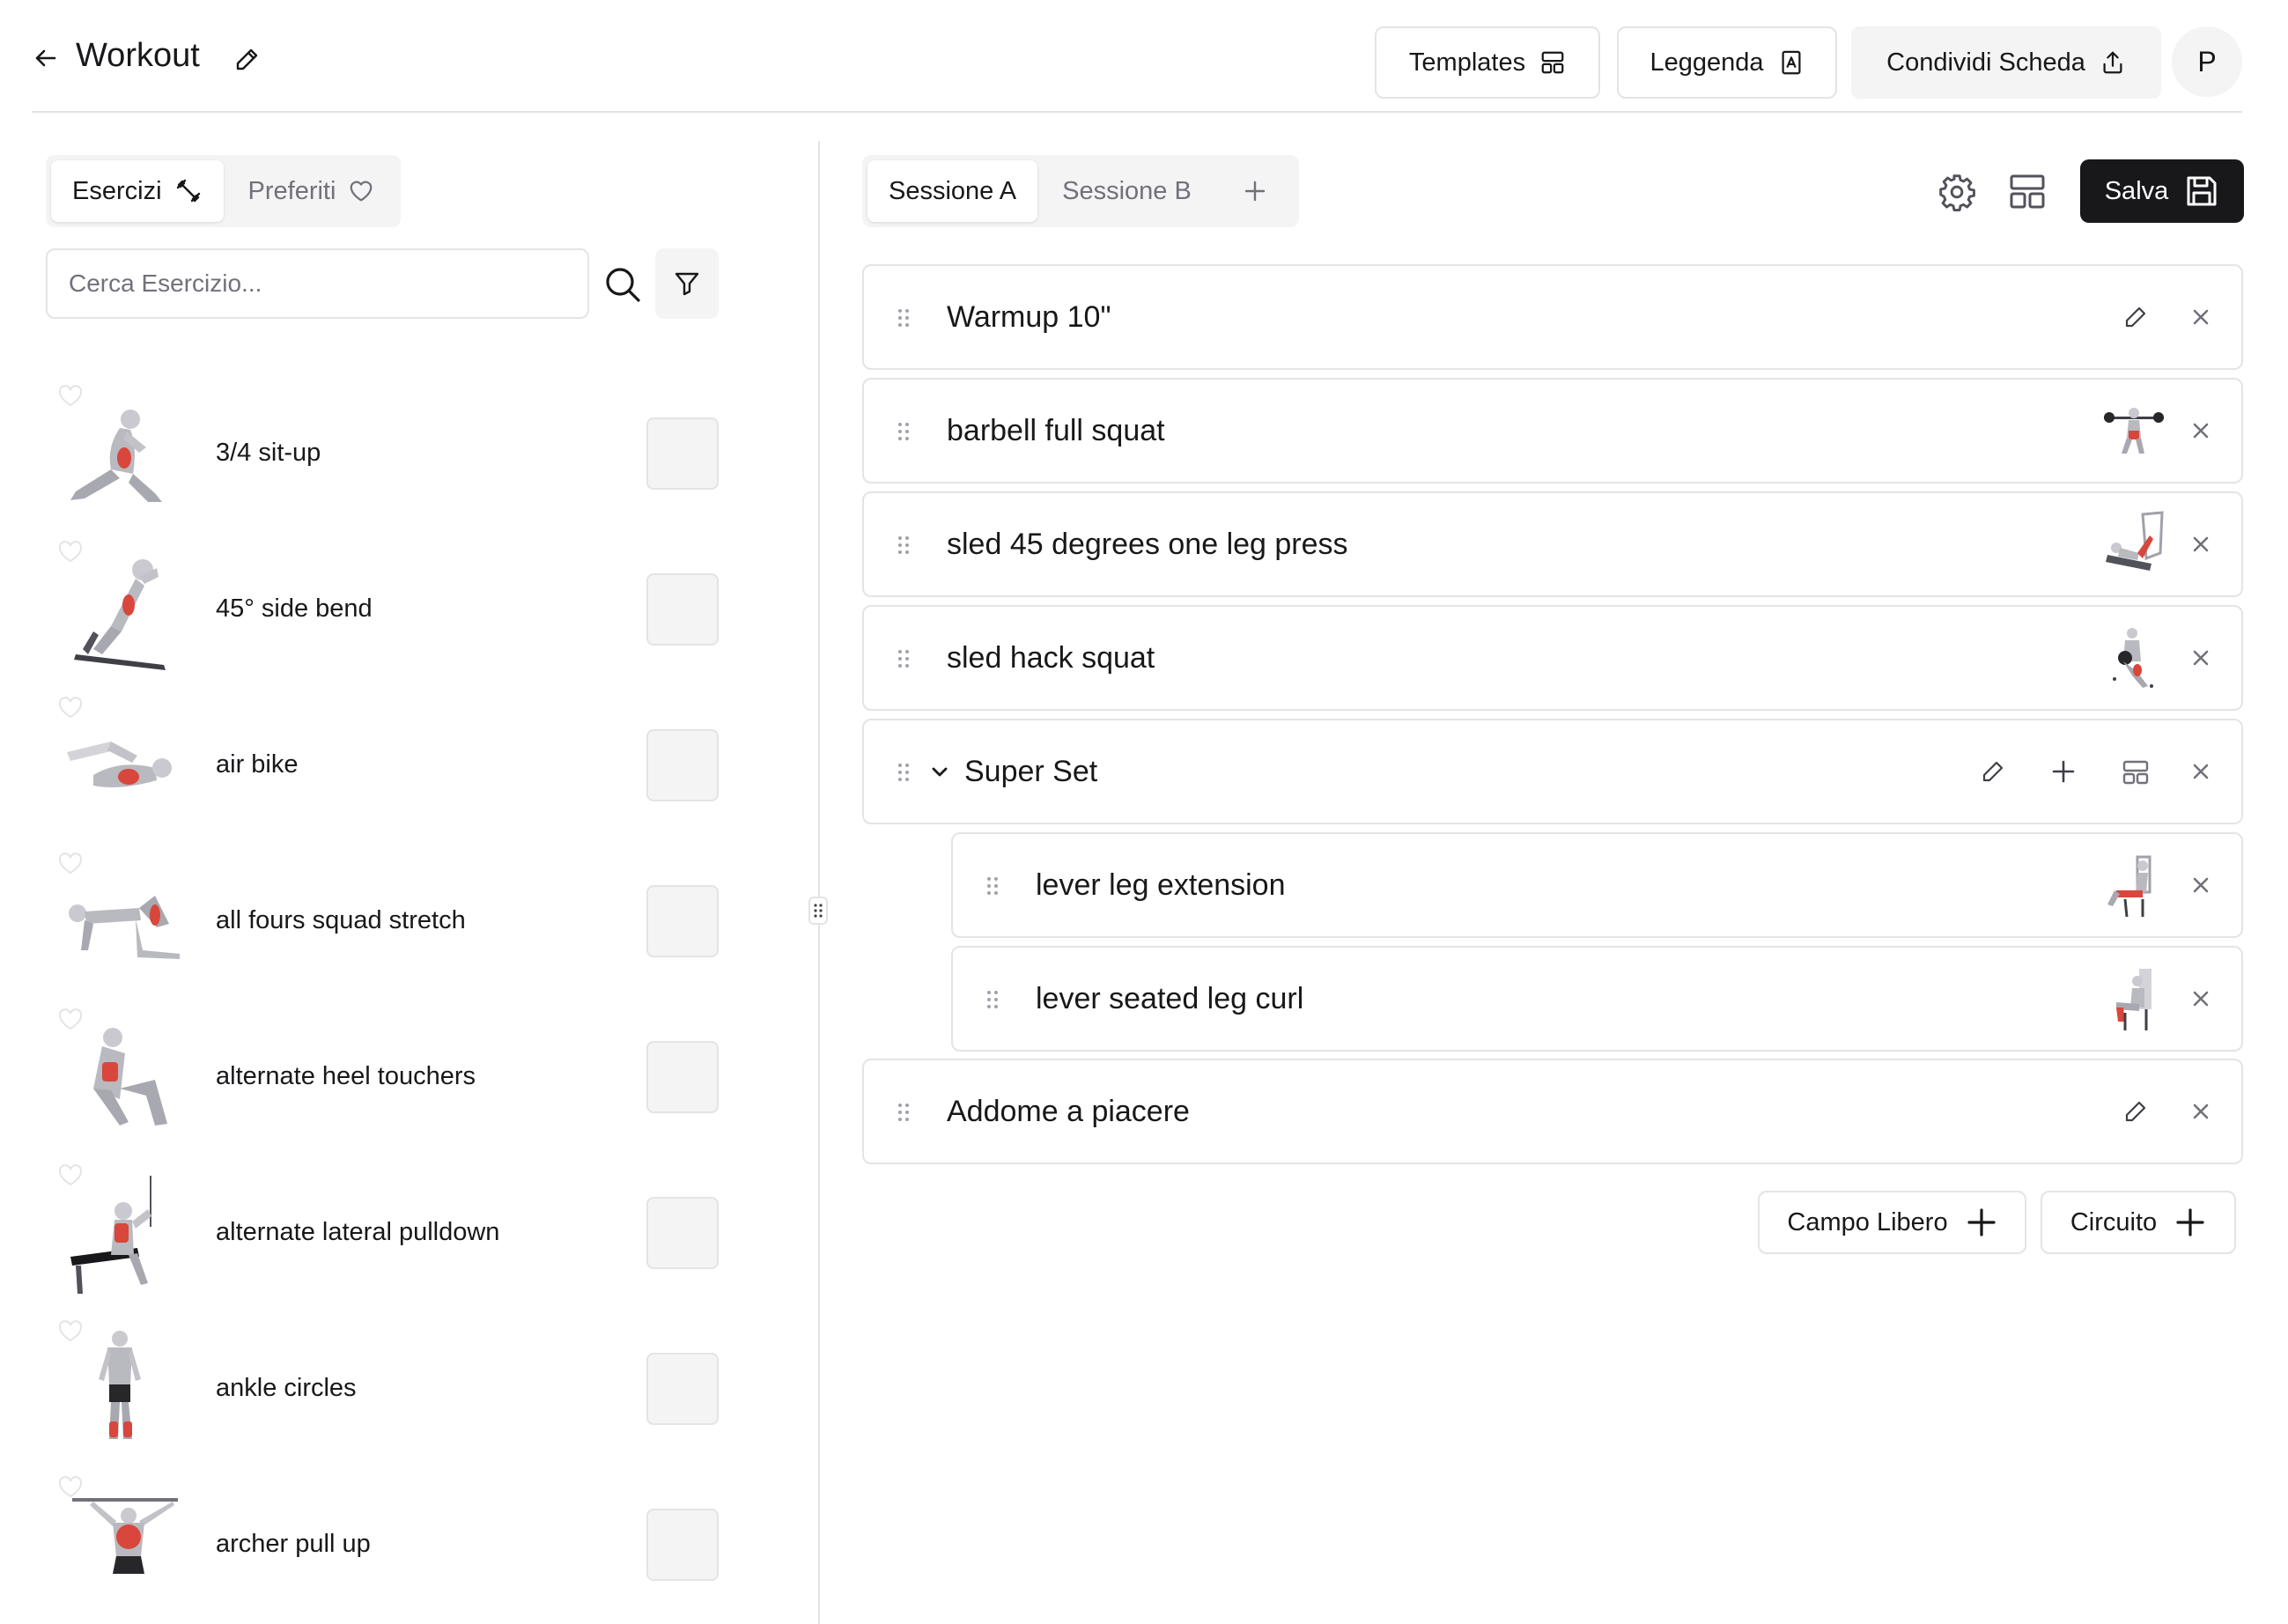 Image resolution: width=2288 pixels, height=1624 pixels. I want to click on exercise-list-item: 45° side bend, so click(385, 609).